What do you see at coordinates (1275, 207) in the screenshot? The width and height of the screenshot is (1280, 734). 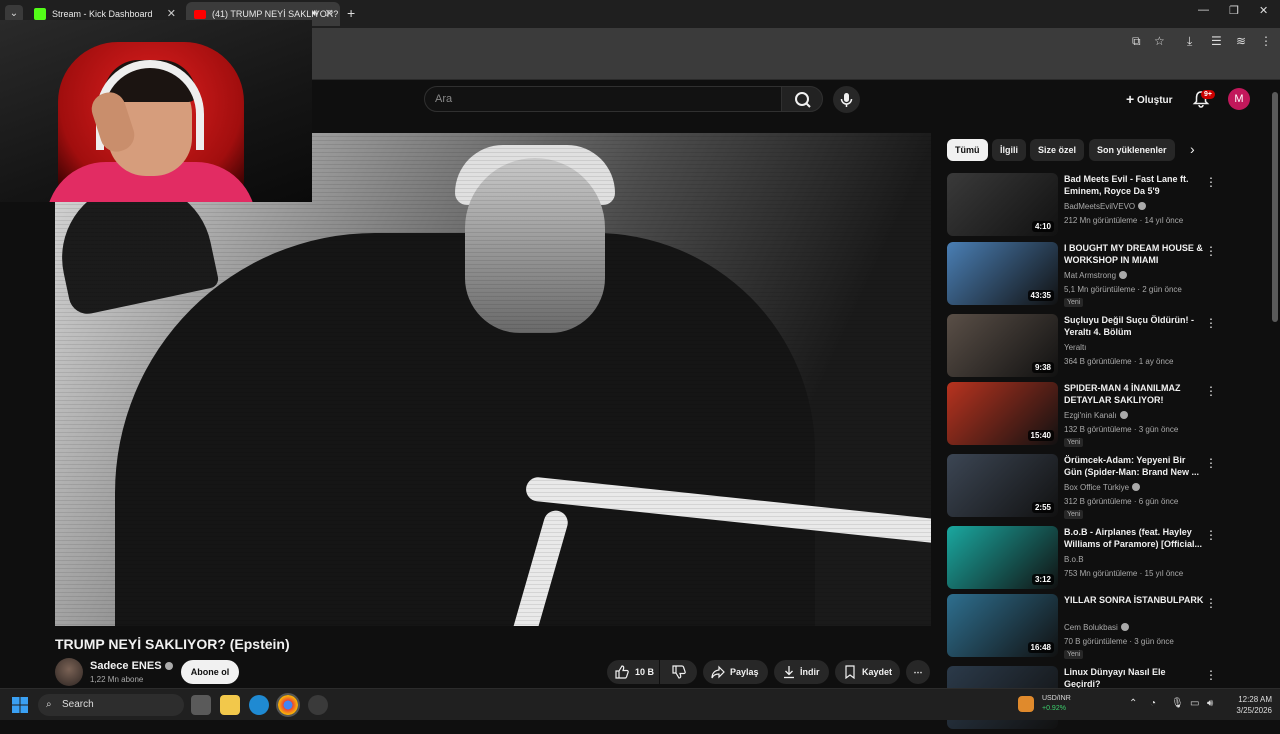 I see `scrollbar` at bounding box center [1275, 207].